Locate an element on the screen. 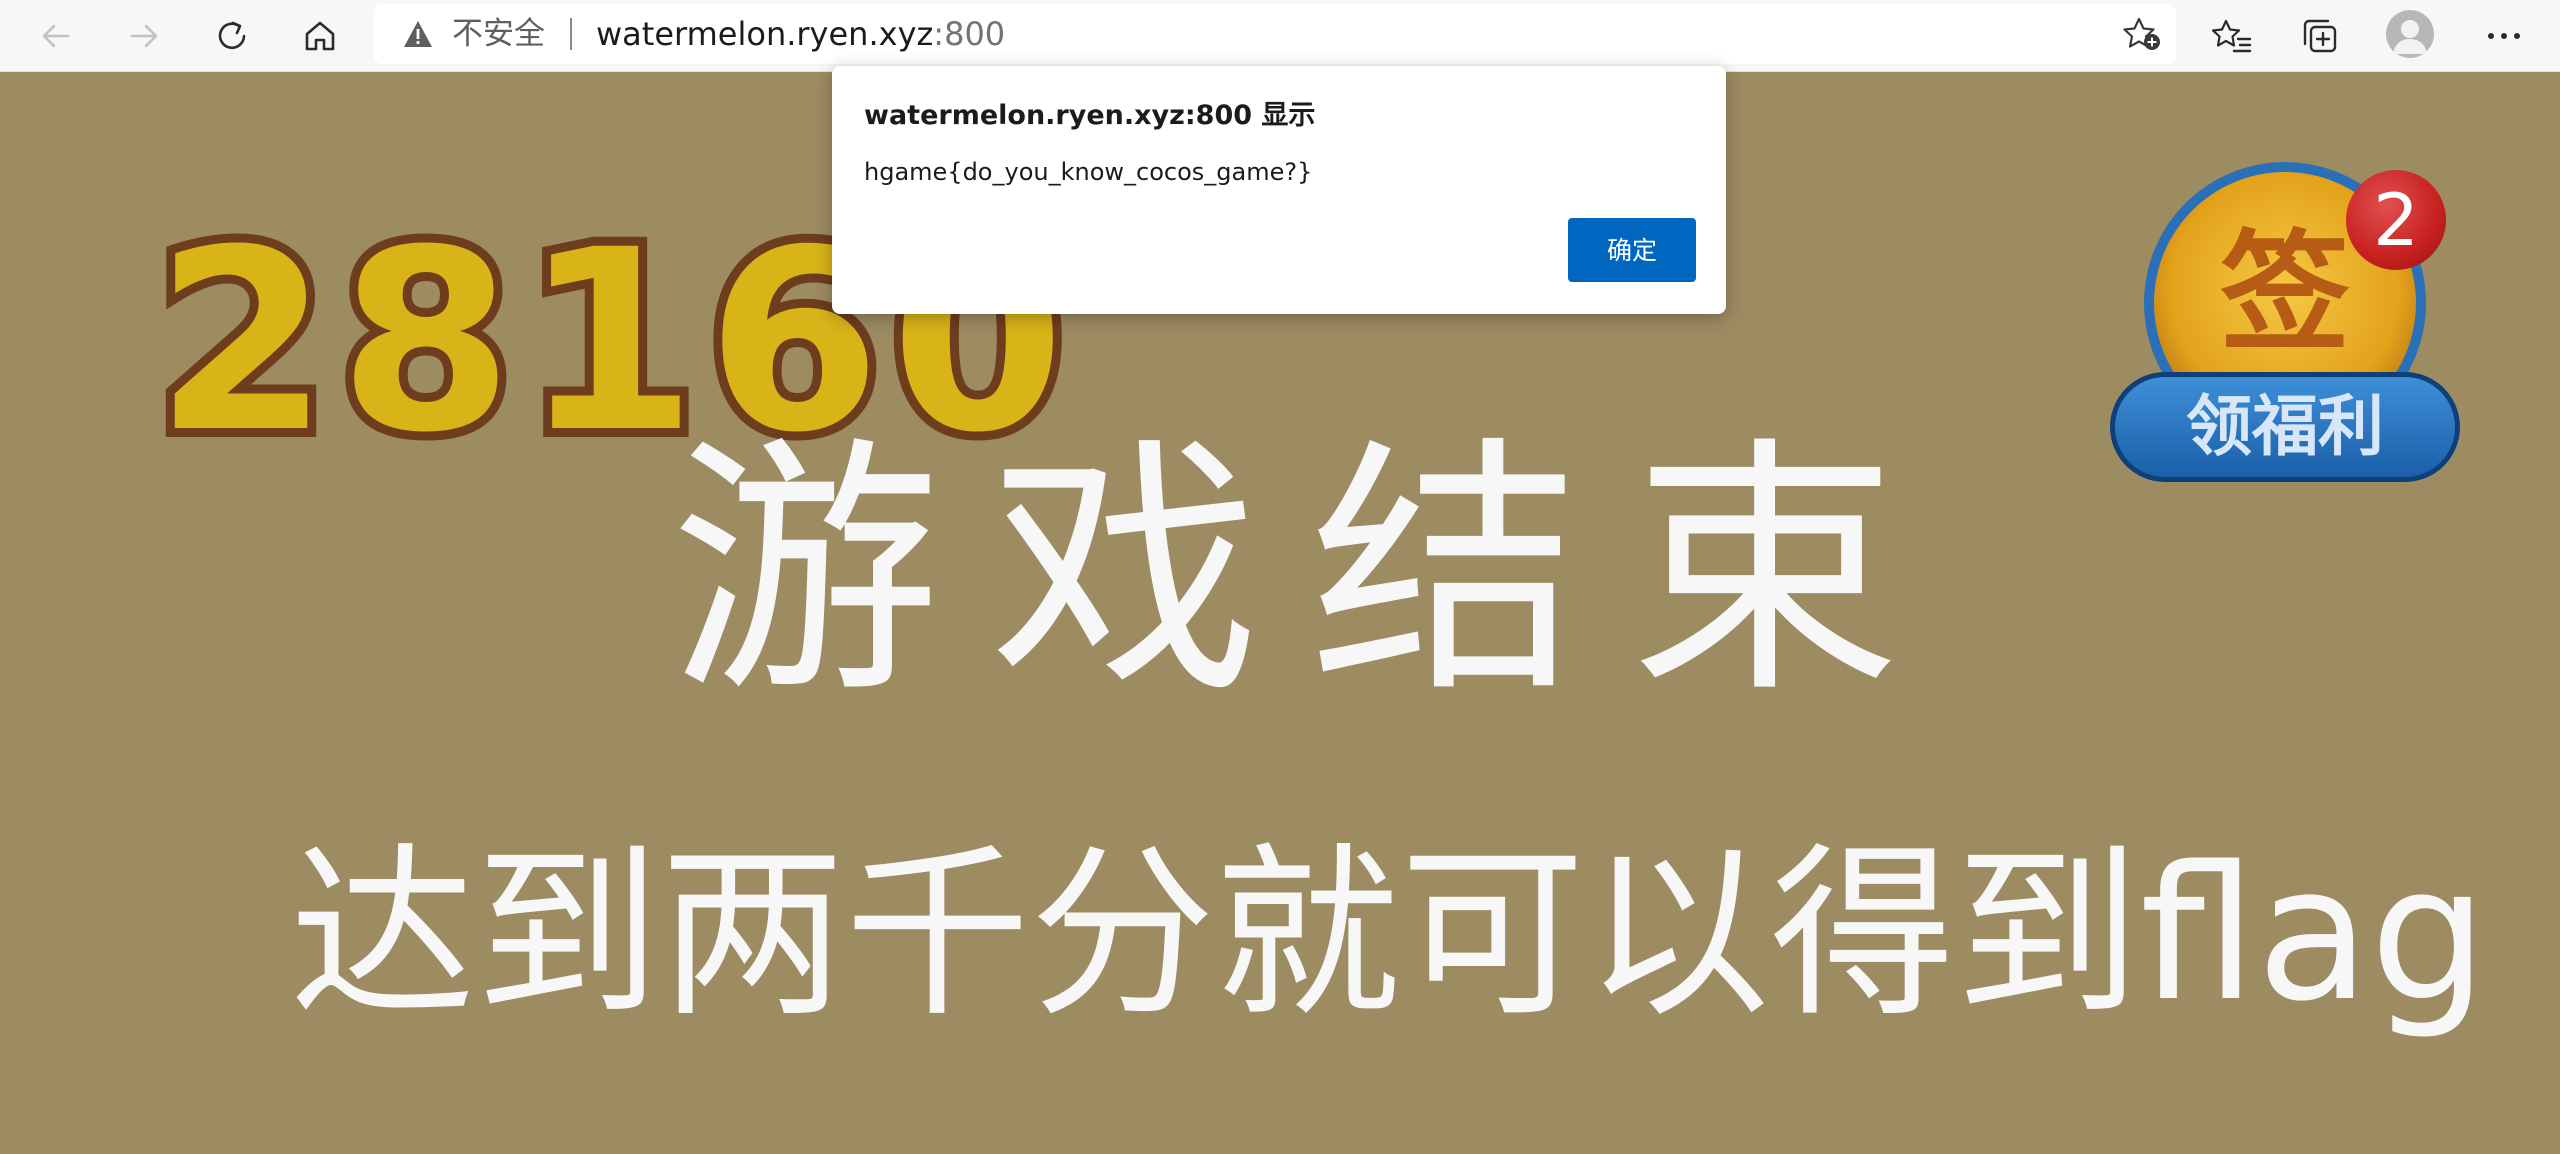 This screenshot has width=2560, height=1154. arrow-left-icon is located at coordinates (56, 36).